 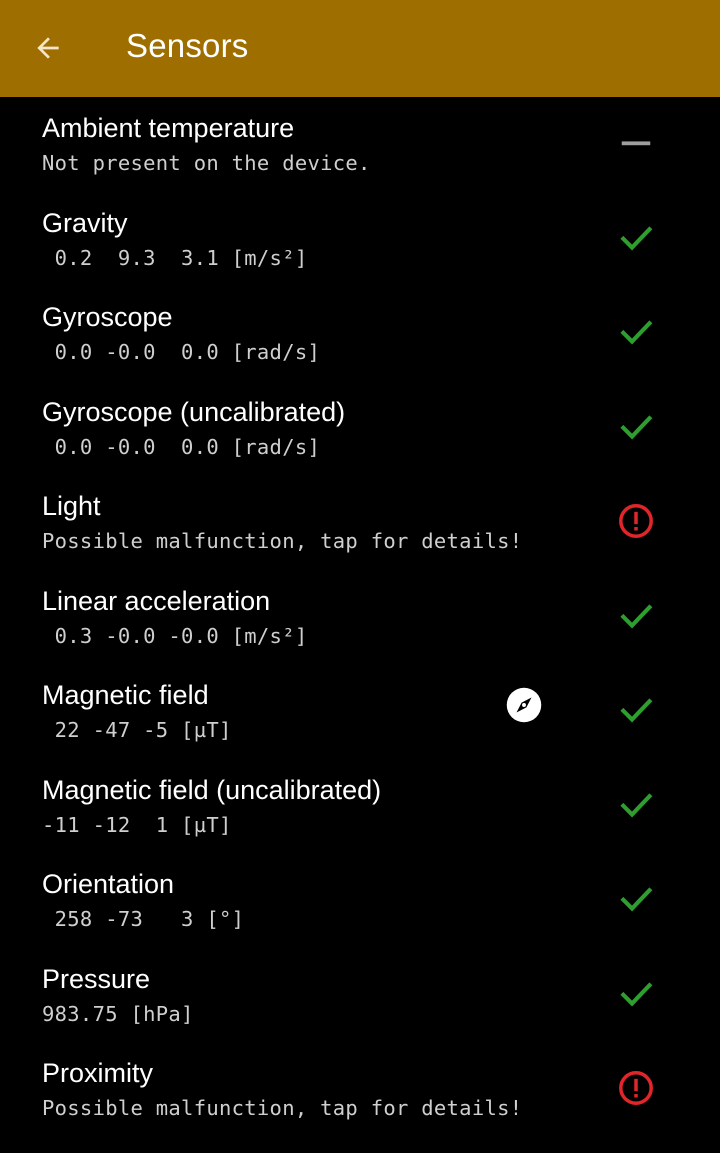 I want to click on back-button, so click(x=48, y=48).